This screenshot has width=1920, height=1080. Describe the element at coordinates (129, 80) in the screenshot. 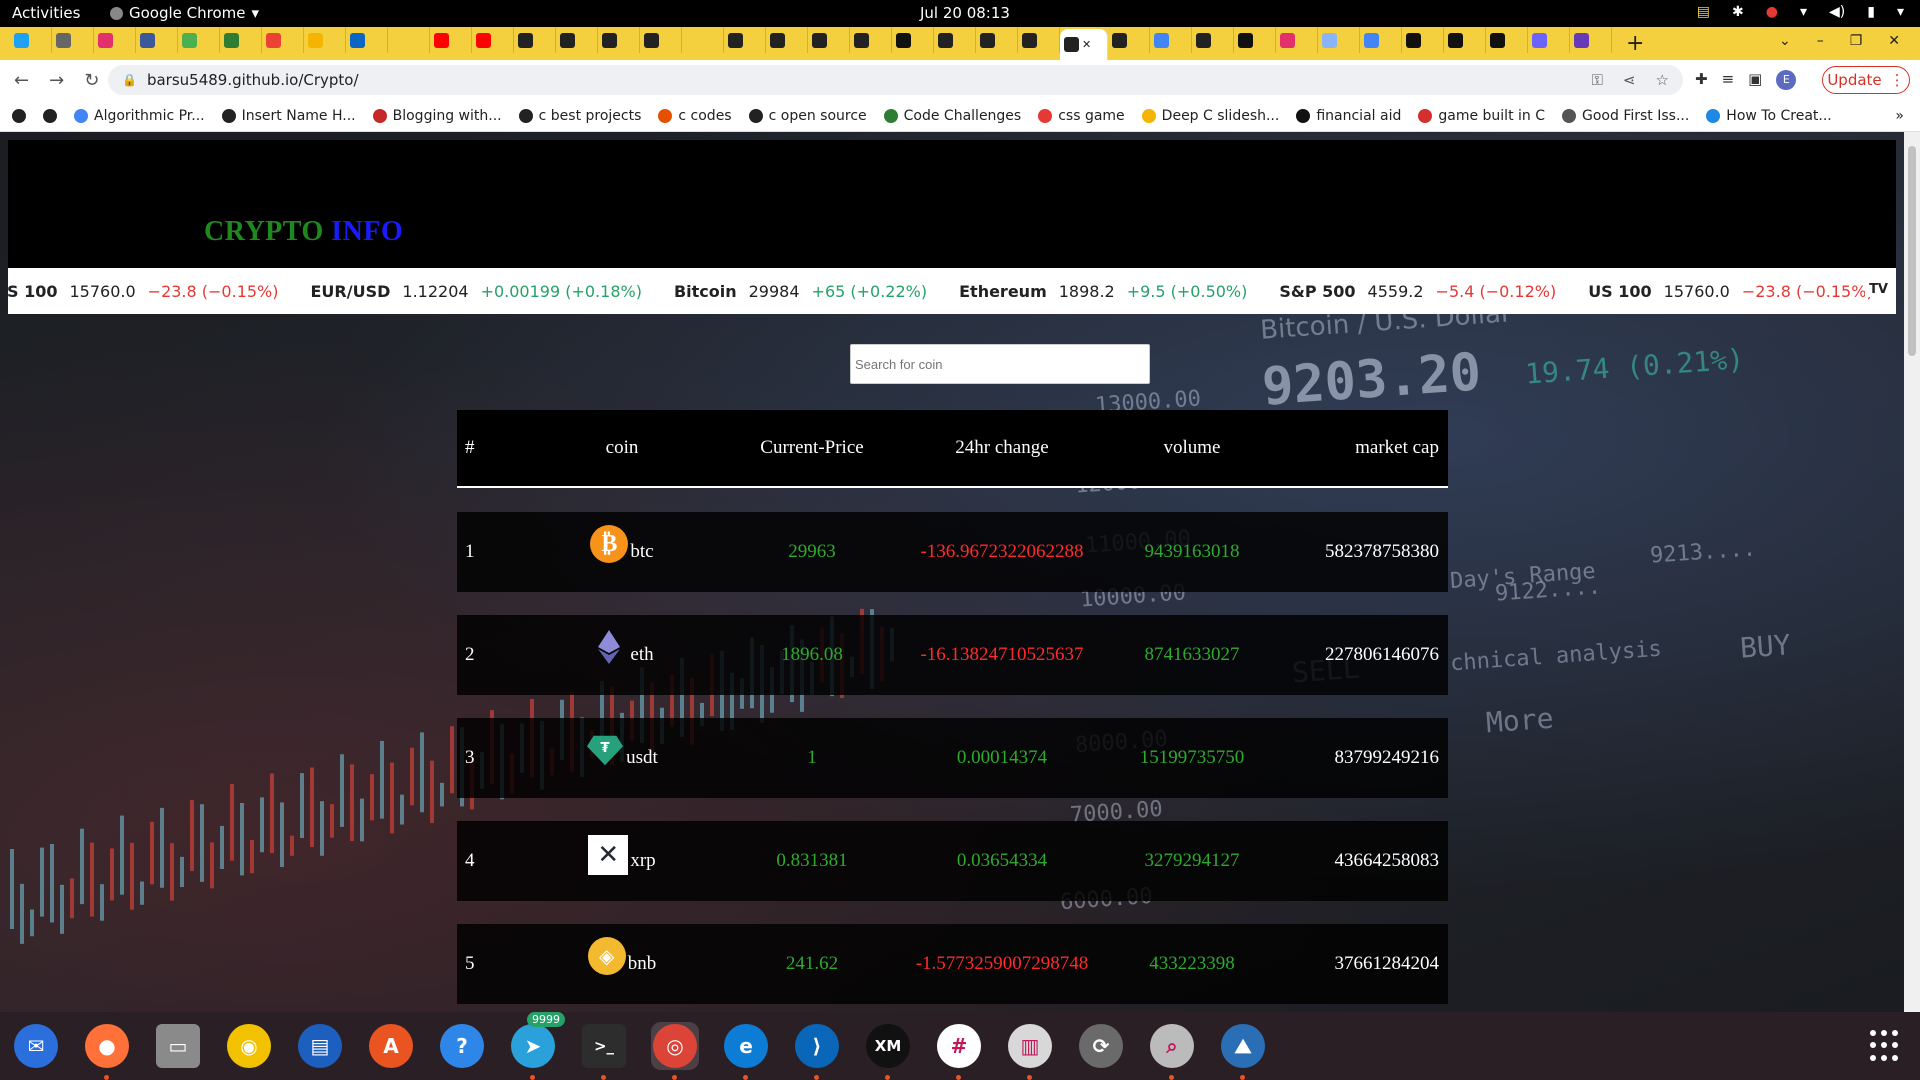

I see `lock-icon: 🔒` at that location.